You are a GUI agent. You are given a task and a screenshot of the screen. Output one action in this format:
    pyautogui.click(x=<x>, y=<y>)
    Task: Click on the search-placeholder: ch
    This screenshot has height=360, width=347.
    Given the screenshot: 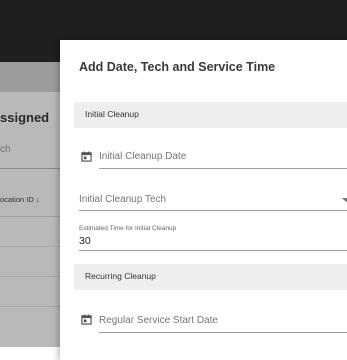 What is the action you would take?
    pyautogui.click(x=5, y=149)
    